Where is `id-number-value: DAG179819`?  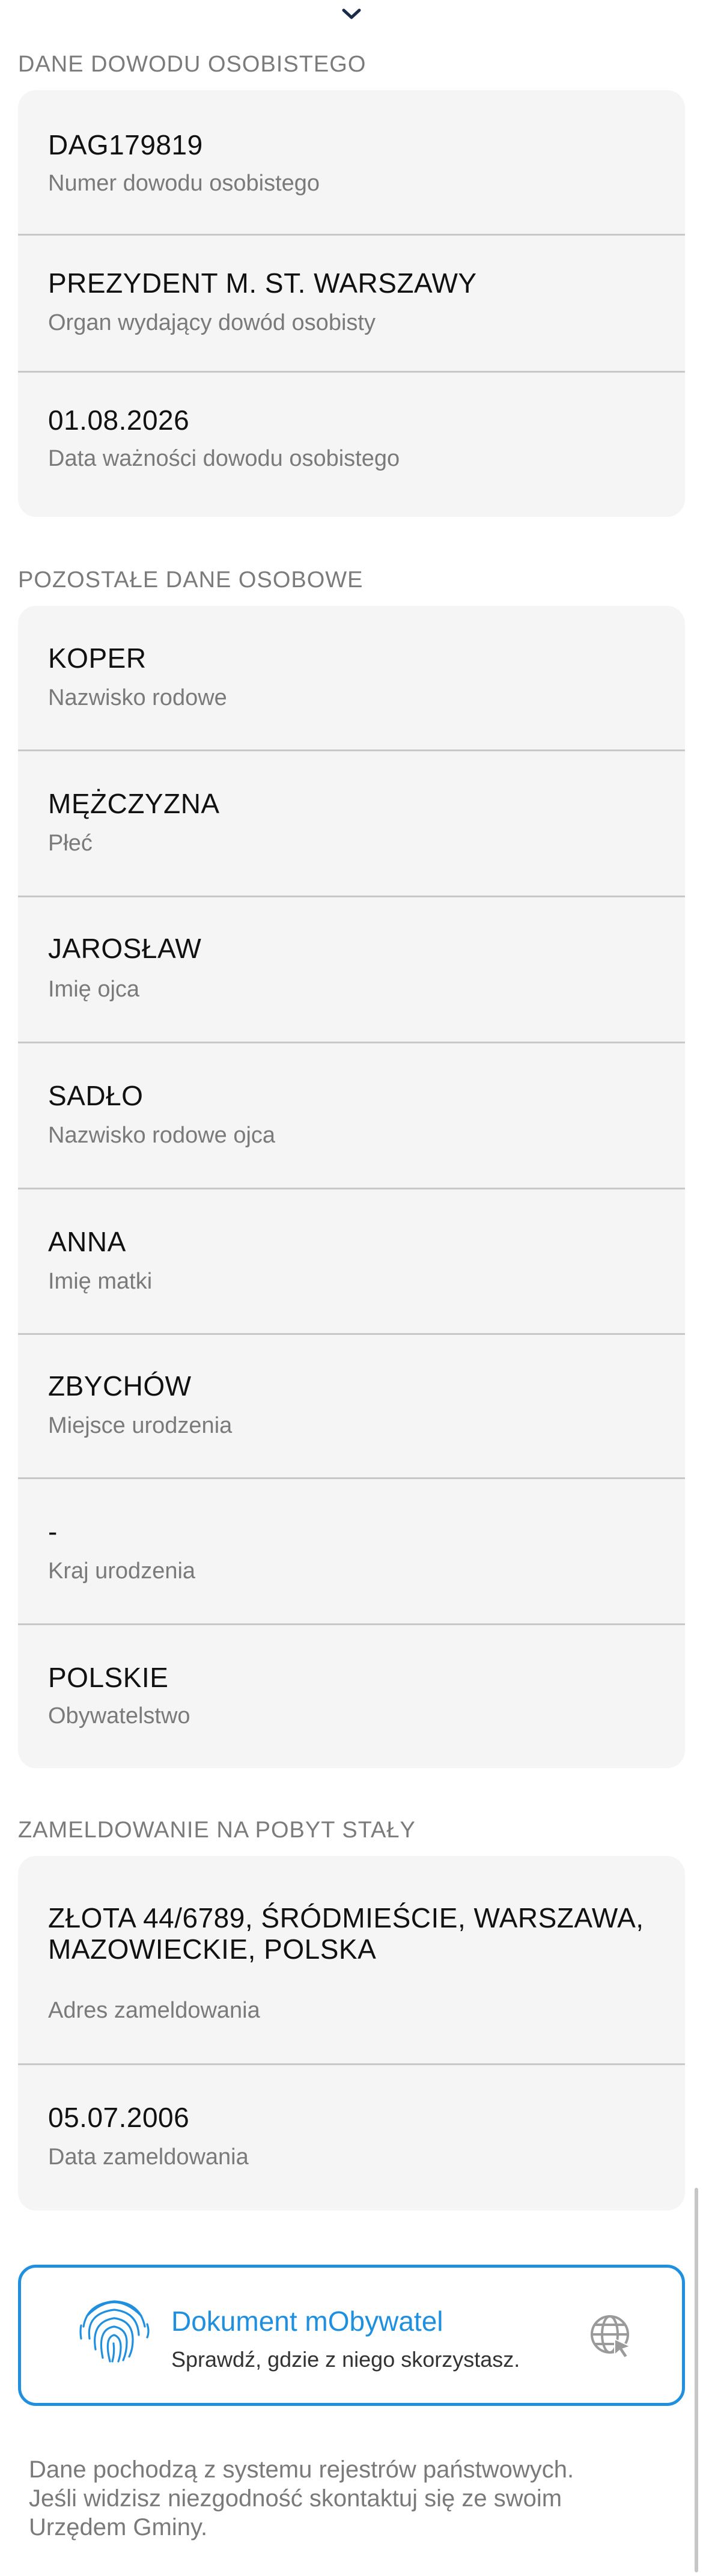
id-number-value: DAG179819 is located at coordinates (125, 144).